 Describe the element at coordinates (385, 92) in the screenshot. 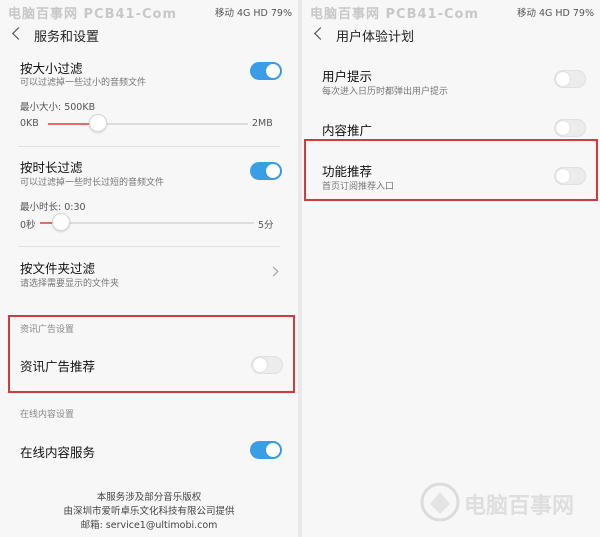

I see `user-tips-desc: 每次进入日历时都弹出用户提示` at that location.